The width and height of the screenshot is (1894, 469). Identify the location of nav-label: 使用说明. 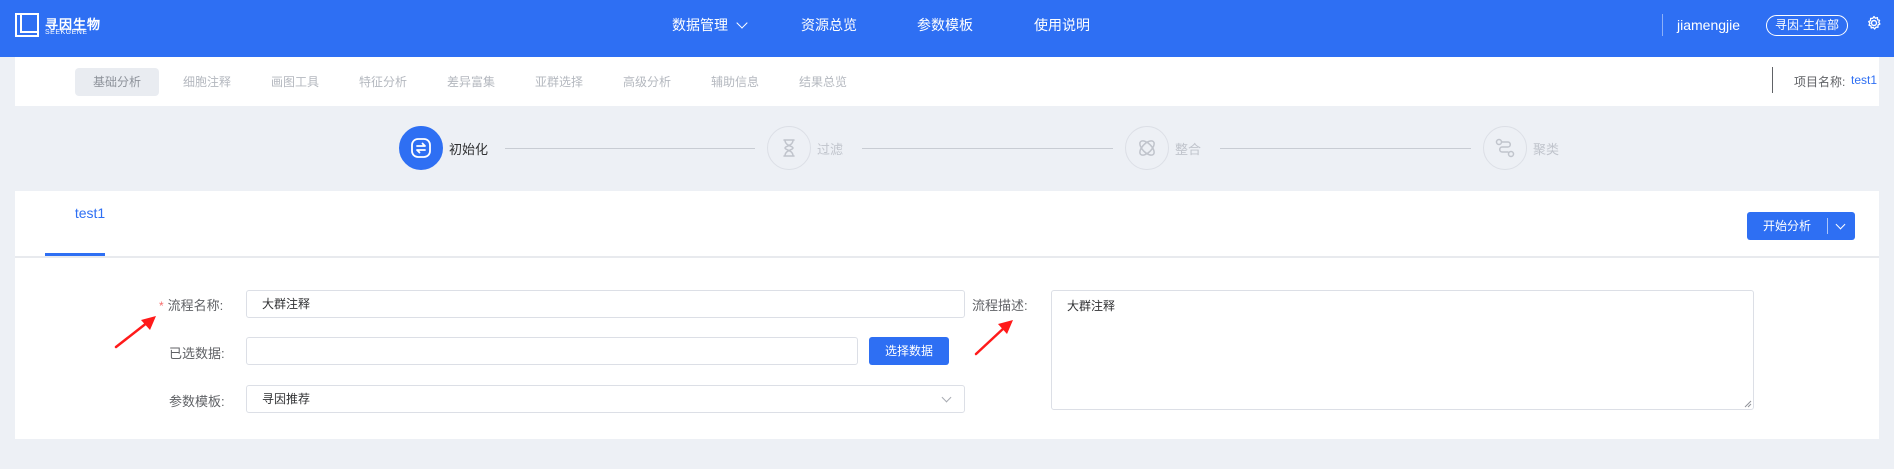
(1062, 25).